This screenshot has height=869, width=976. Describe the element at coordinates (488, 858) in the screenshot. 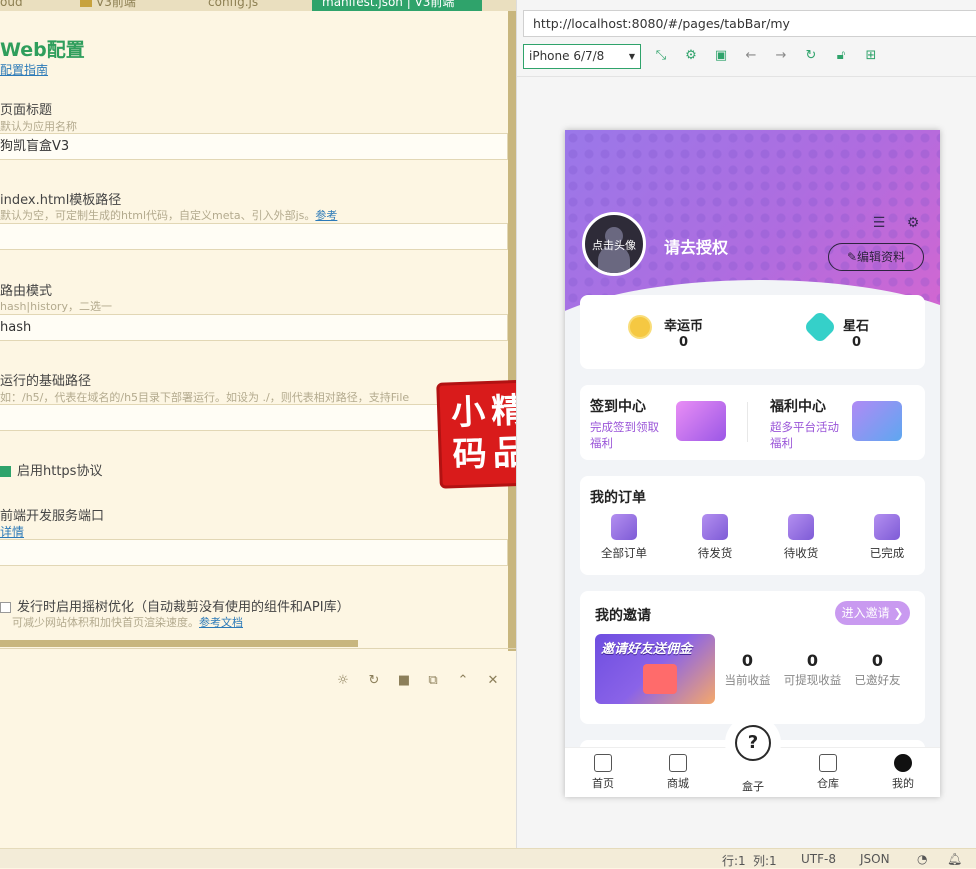

I see `status-bar: 行:1 列:1 UTF-8 JSON ◔ 🔔︎` at that location.